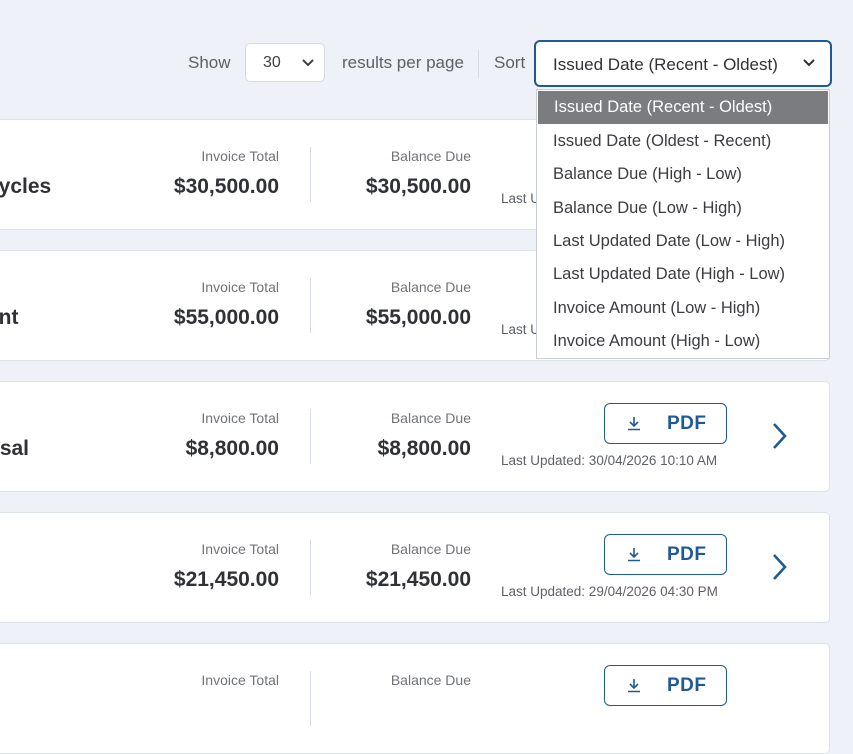  I want to click on balance-due-value: $30,500.00, so click(418, 186).